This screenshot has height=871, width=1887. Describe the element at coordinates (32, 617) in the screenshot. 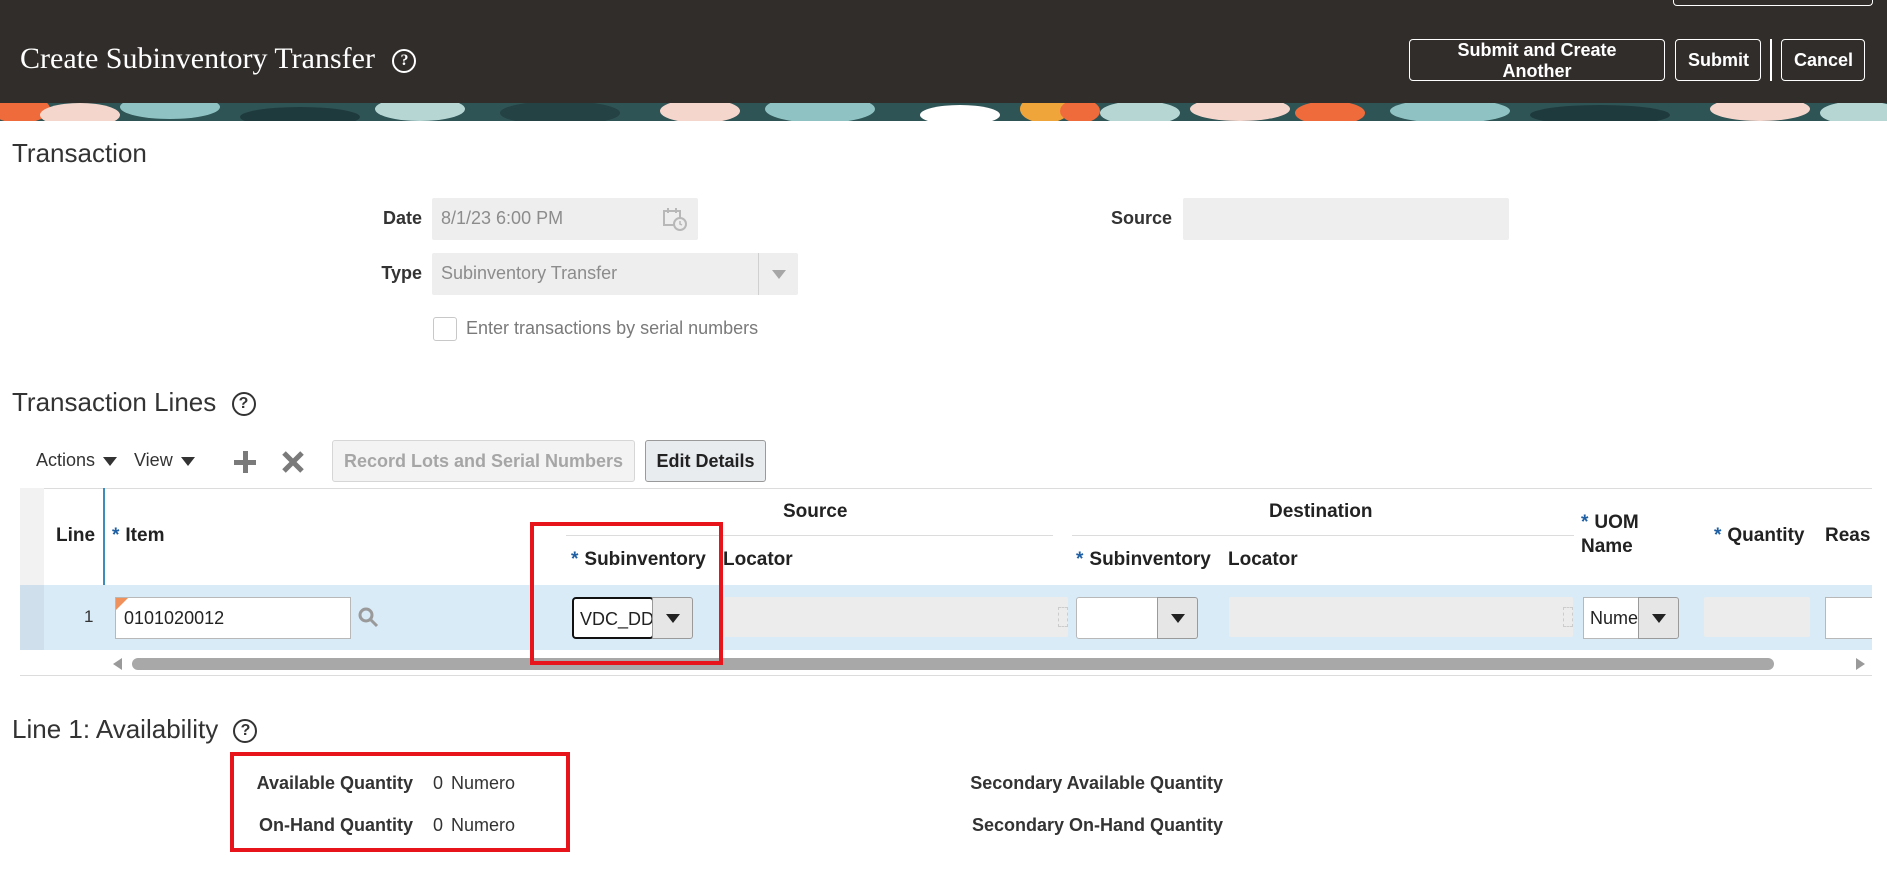

I see `row-selector` at that location.